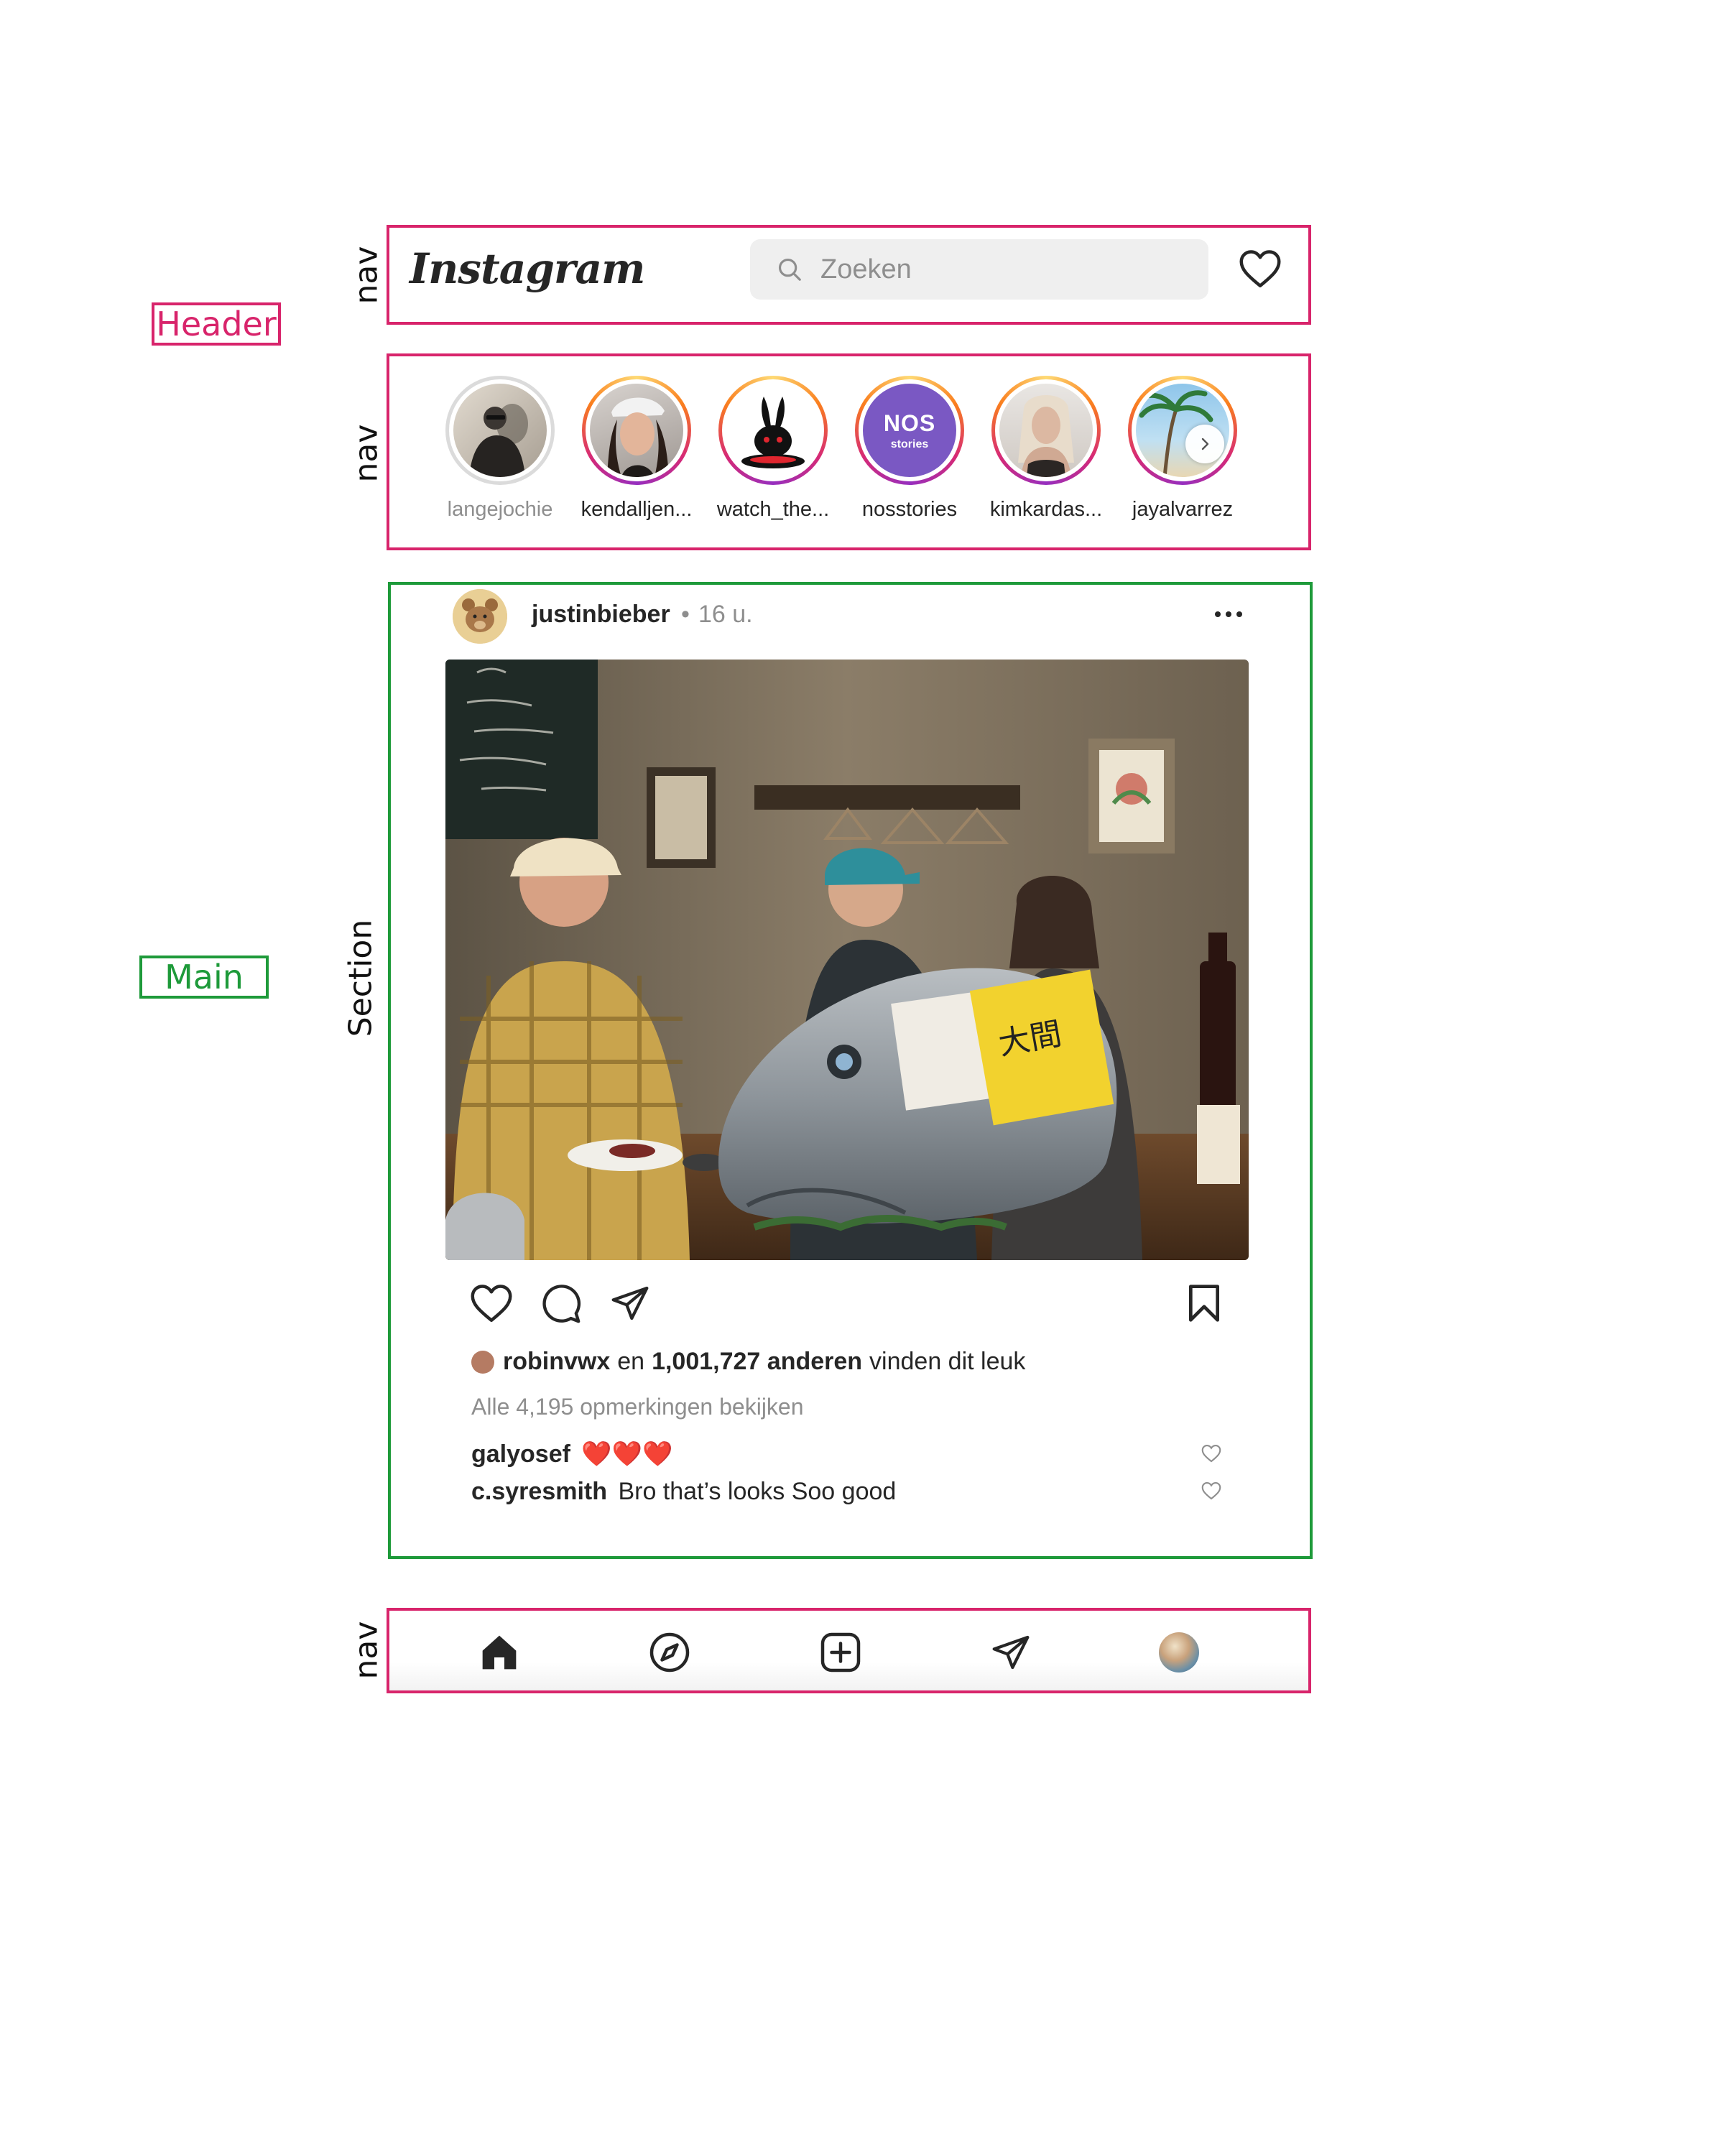 The image size is (1725, 2156). What do you see at coordinates (601, 615) in the screenshot?
I see `post-author-username: justinbieber` at bounding box center [601, 615].